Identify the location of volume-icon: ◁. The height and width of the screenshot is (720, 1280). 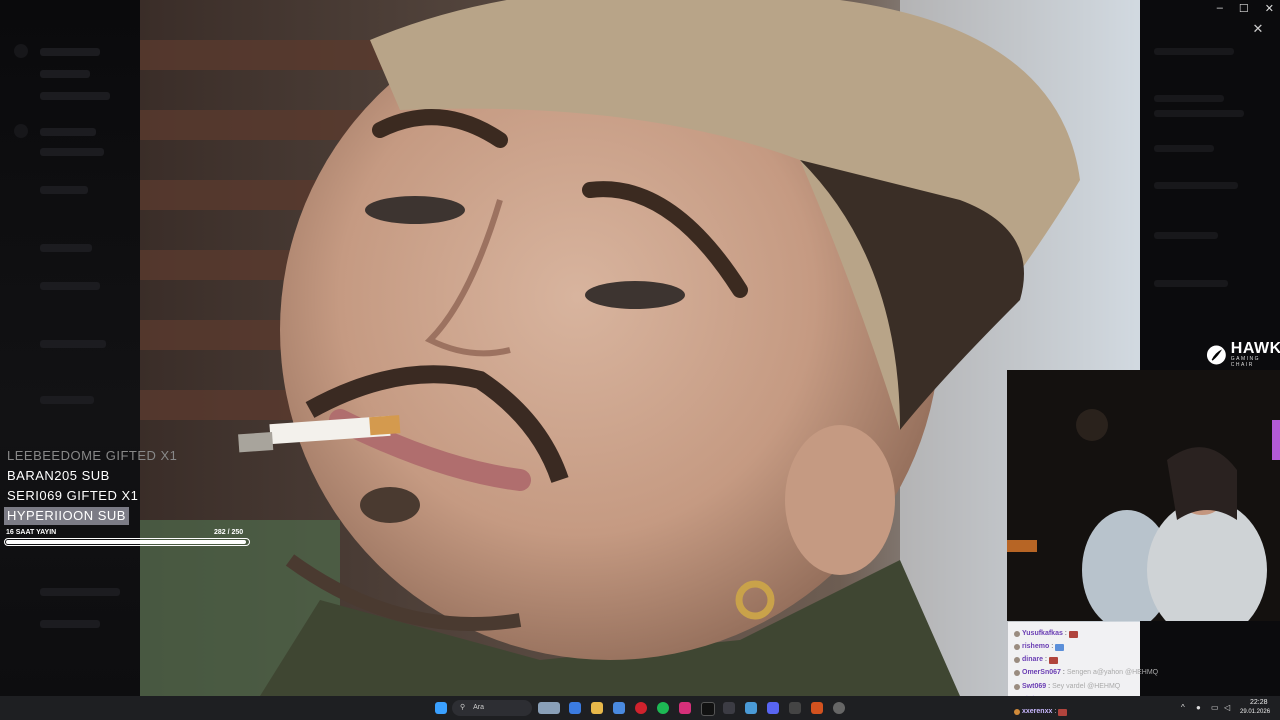
(1227, 707).